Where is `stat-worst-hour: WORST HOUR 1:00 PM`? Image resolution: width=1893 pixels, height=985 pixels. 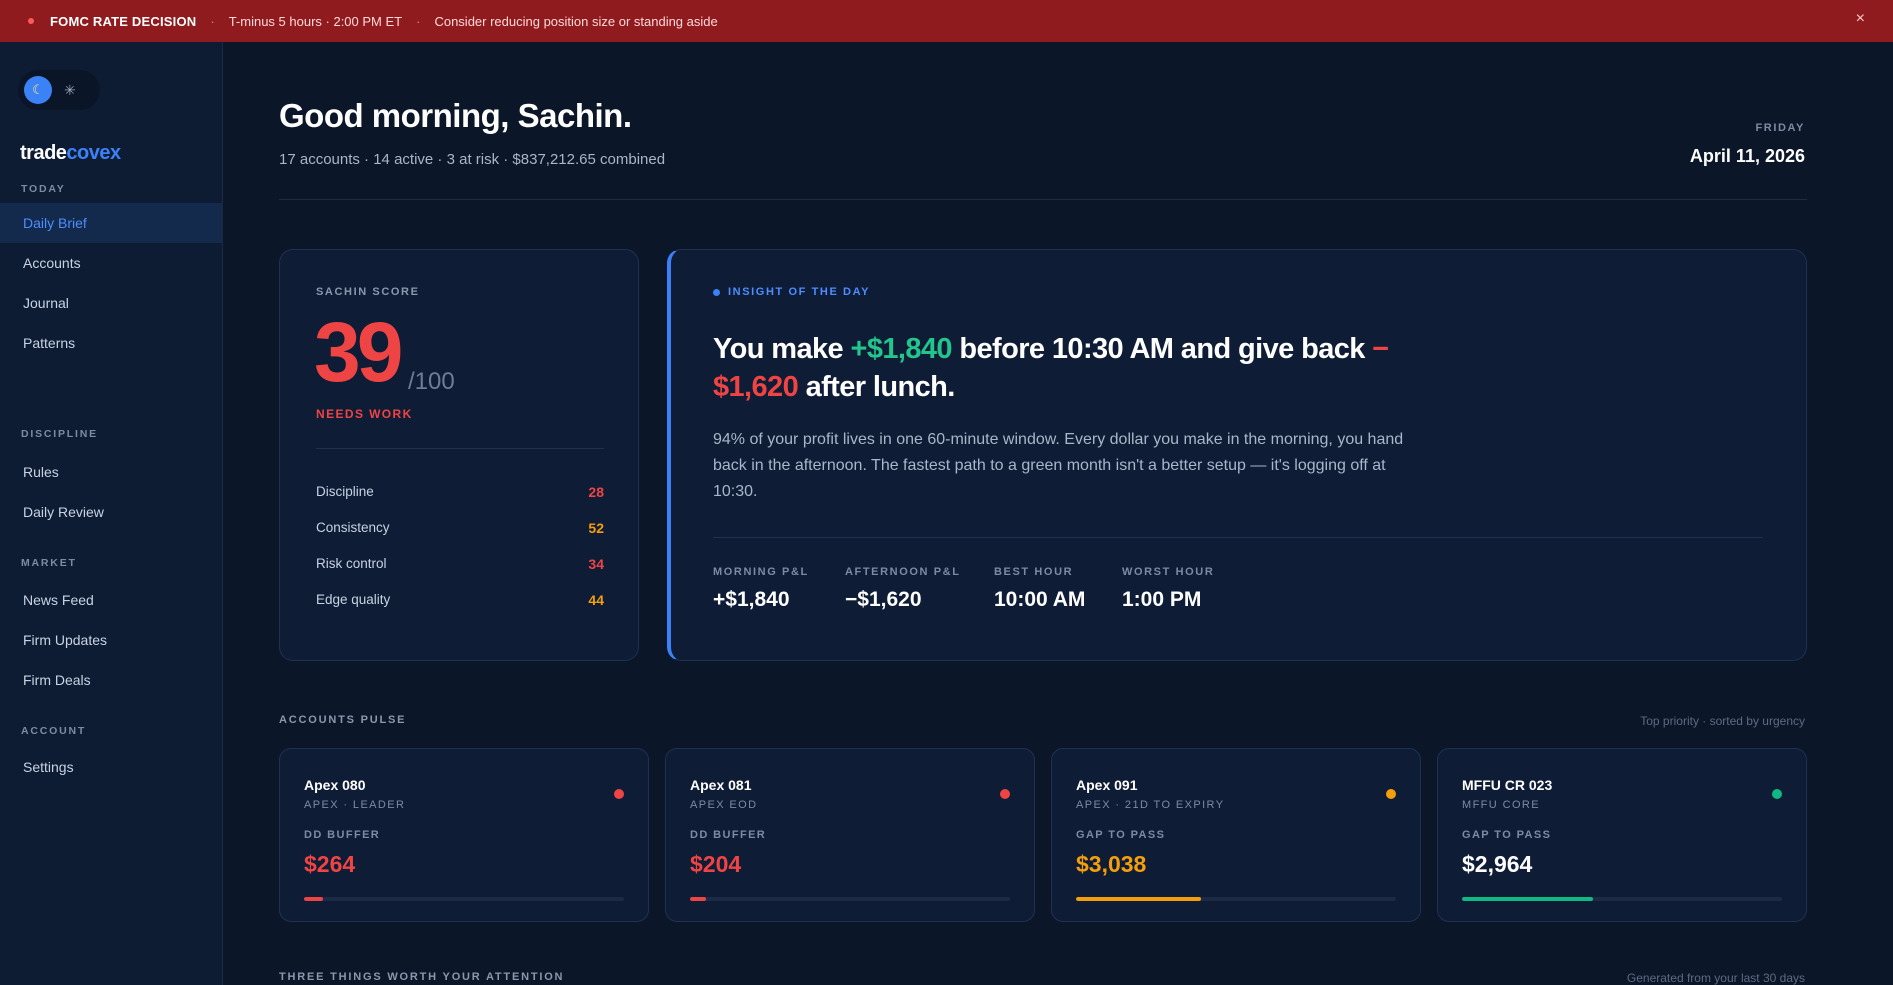
stat-worst-hour: WORST HOUR 1:00 PM is located at coordinates (1168, 589).